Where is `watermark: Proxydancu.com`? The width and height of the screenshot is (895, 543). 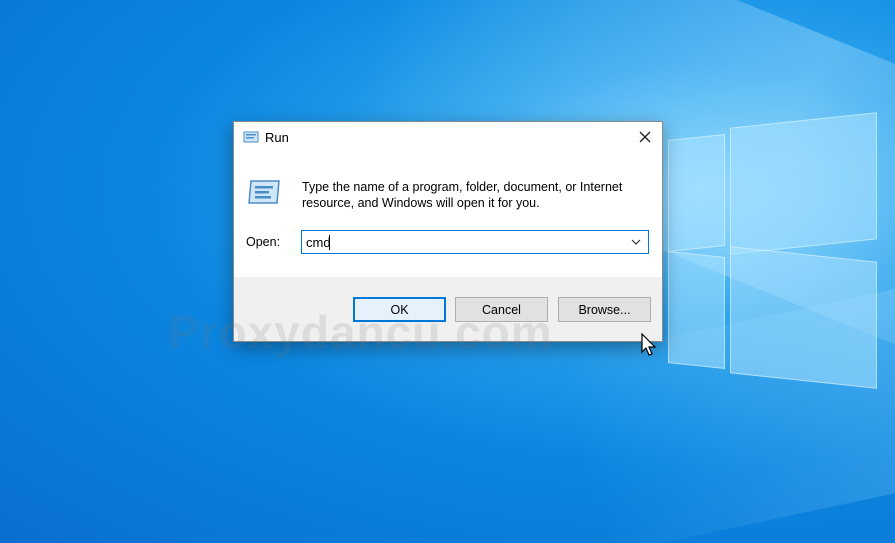
watermark: Proxydancu.com is located at coordinates (360, 332).